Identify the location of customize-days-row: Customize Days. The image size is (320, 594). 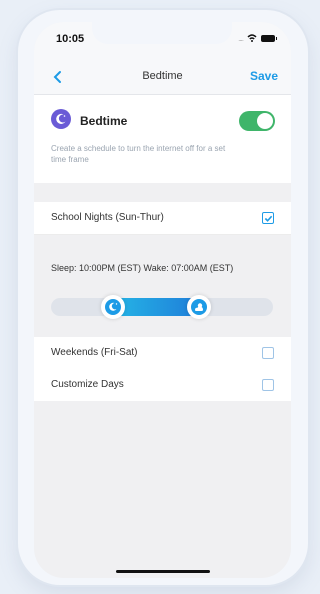
(162, 385).